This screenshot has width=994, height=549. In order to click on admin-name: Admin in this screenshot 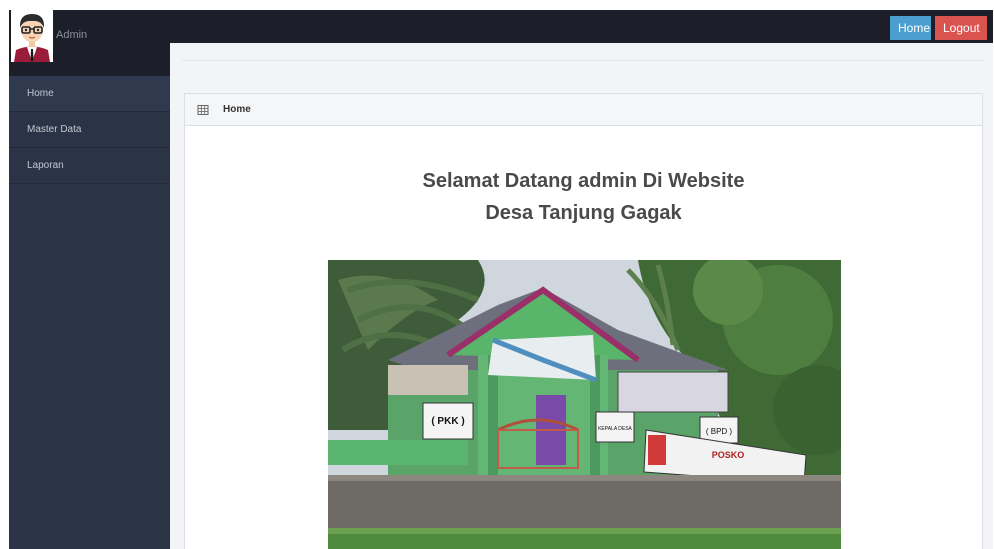, I will do `click(72, 35)`.